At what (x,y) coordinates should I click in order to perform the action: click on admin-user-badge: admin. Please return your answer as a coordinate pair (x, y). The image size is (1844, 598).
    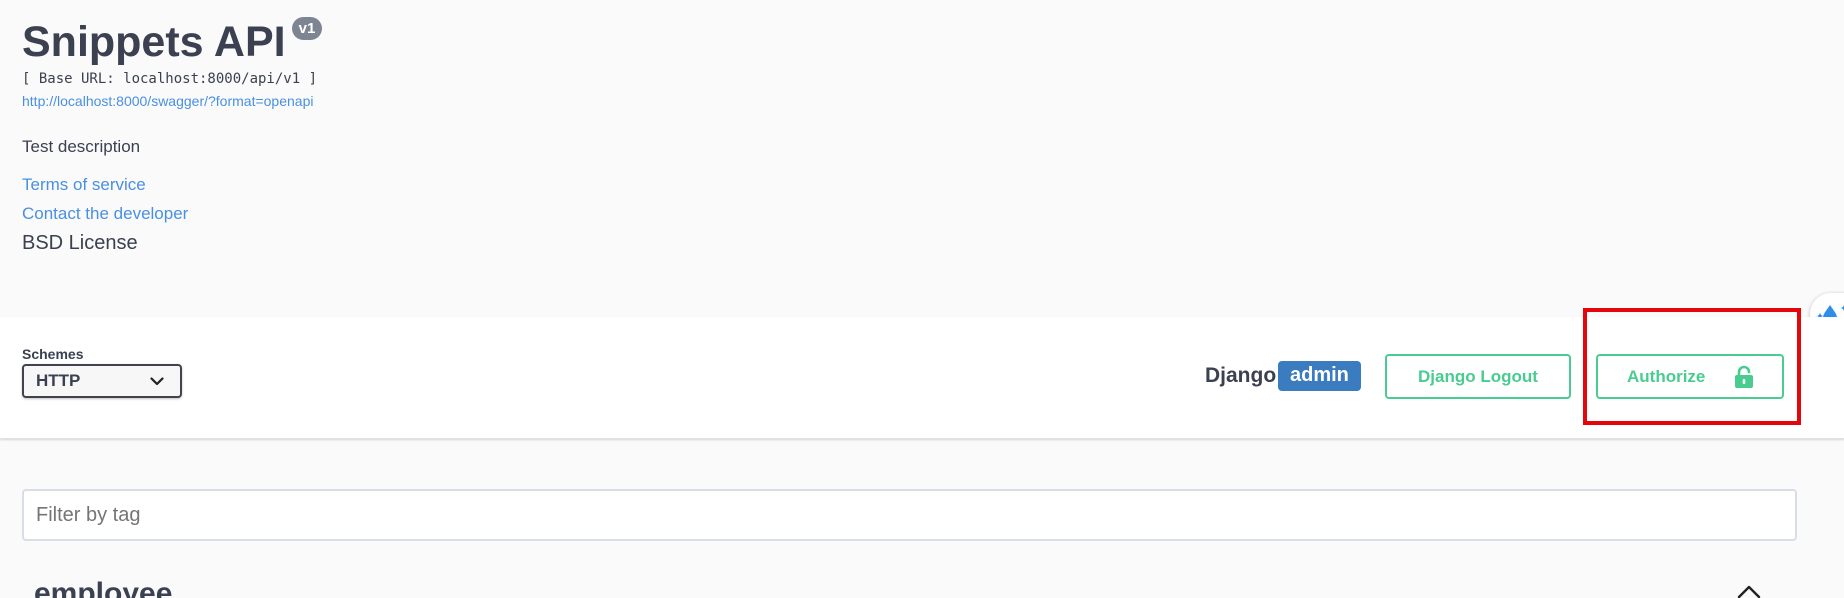
    Looking at the image, I should click on (1319, 376).